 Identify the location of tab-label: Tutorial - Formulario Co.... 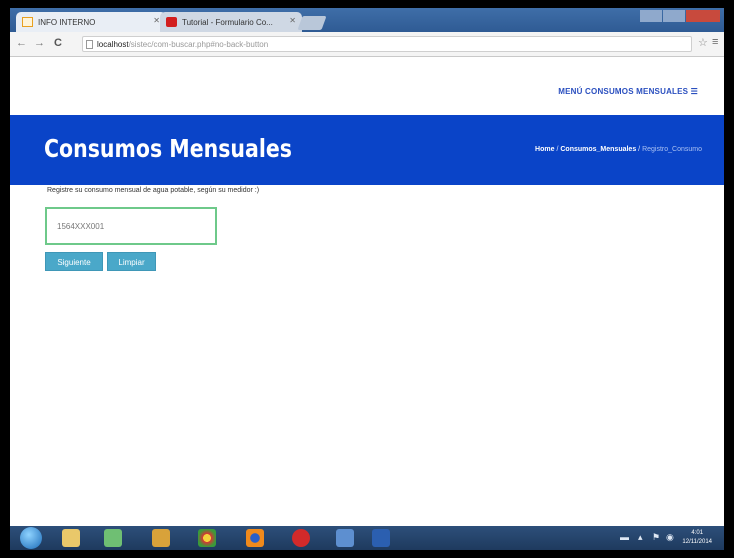
(227, 22).